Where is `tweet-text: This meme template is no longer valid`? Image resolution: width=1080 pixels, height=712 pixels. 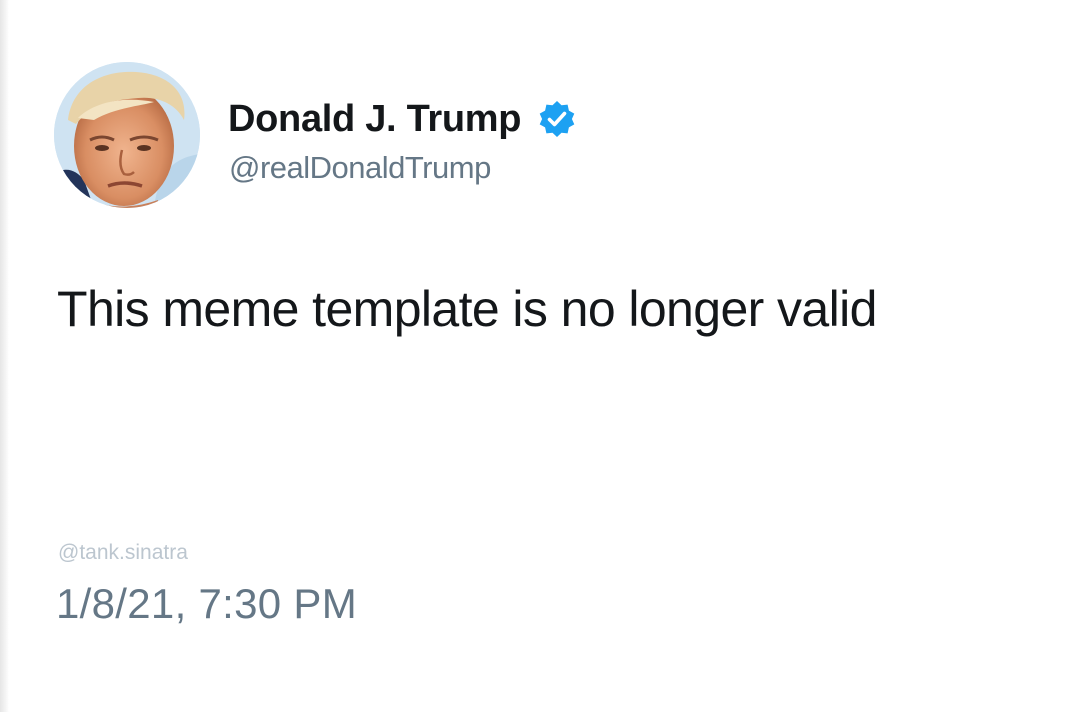 tweet-text: This meme template is no longer valid is located at coordinates (467, 309).